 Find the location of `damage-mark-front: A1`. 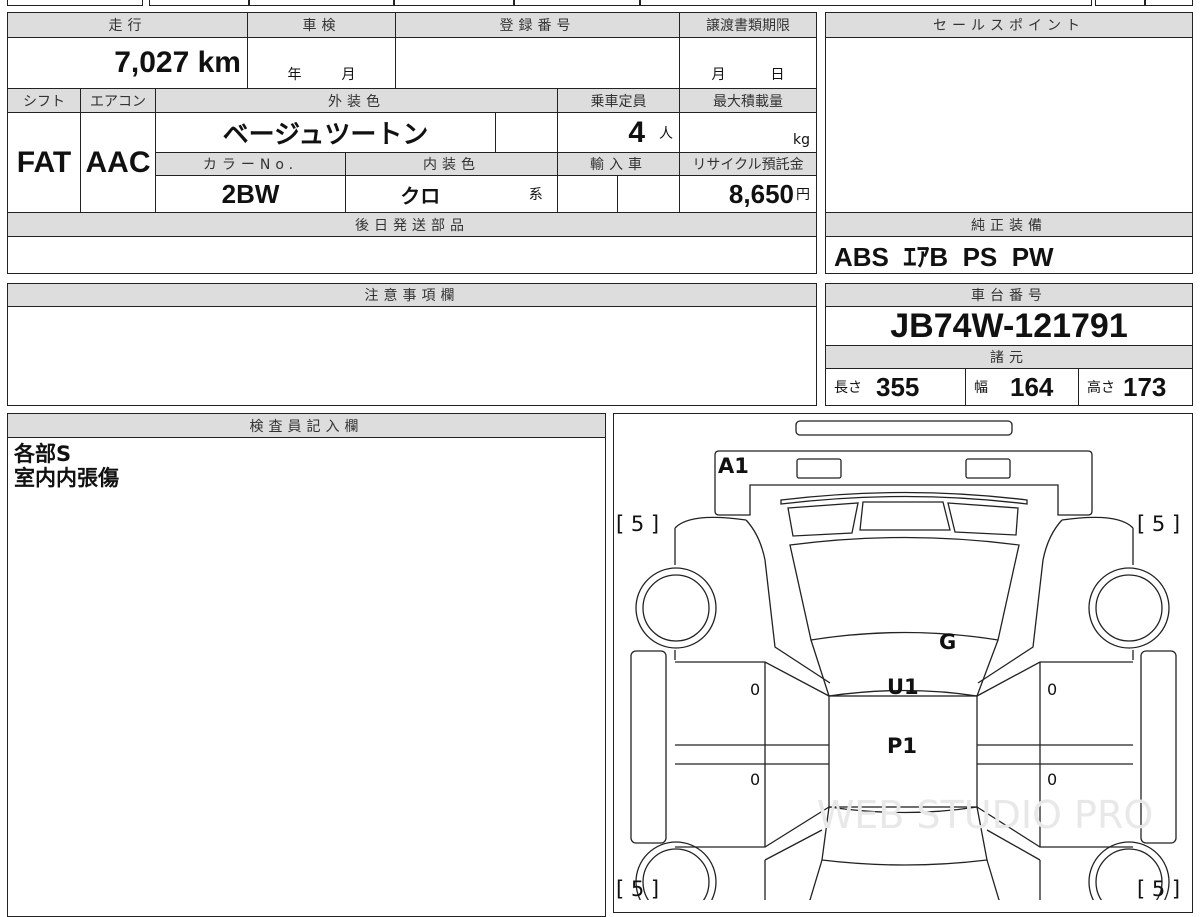

damage-mark-front: A1 is located at coordinates (733, 466).